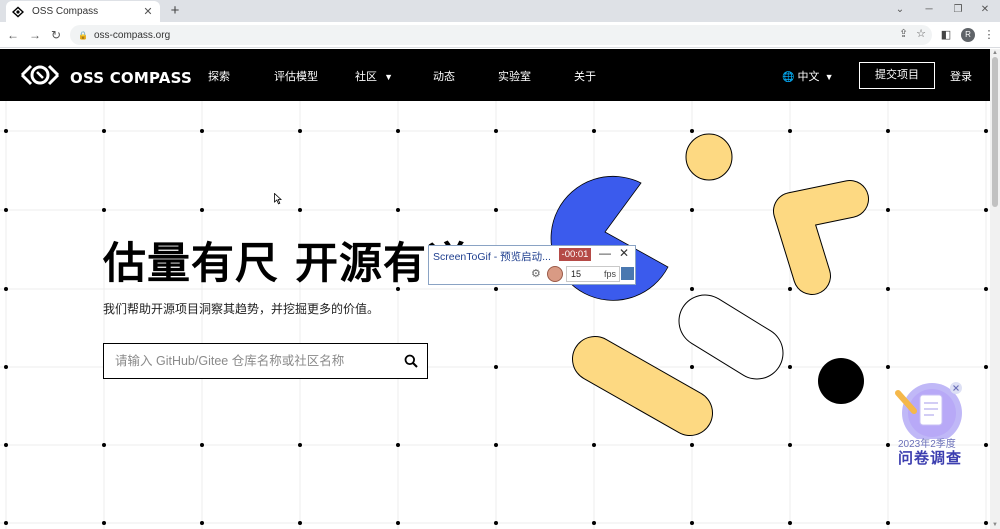 The image size is (1000, 529). Describe the element at coordinates (930, 458) in the screenshot. I see `survey-title: 问卷调查` at that location.